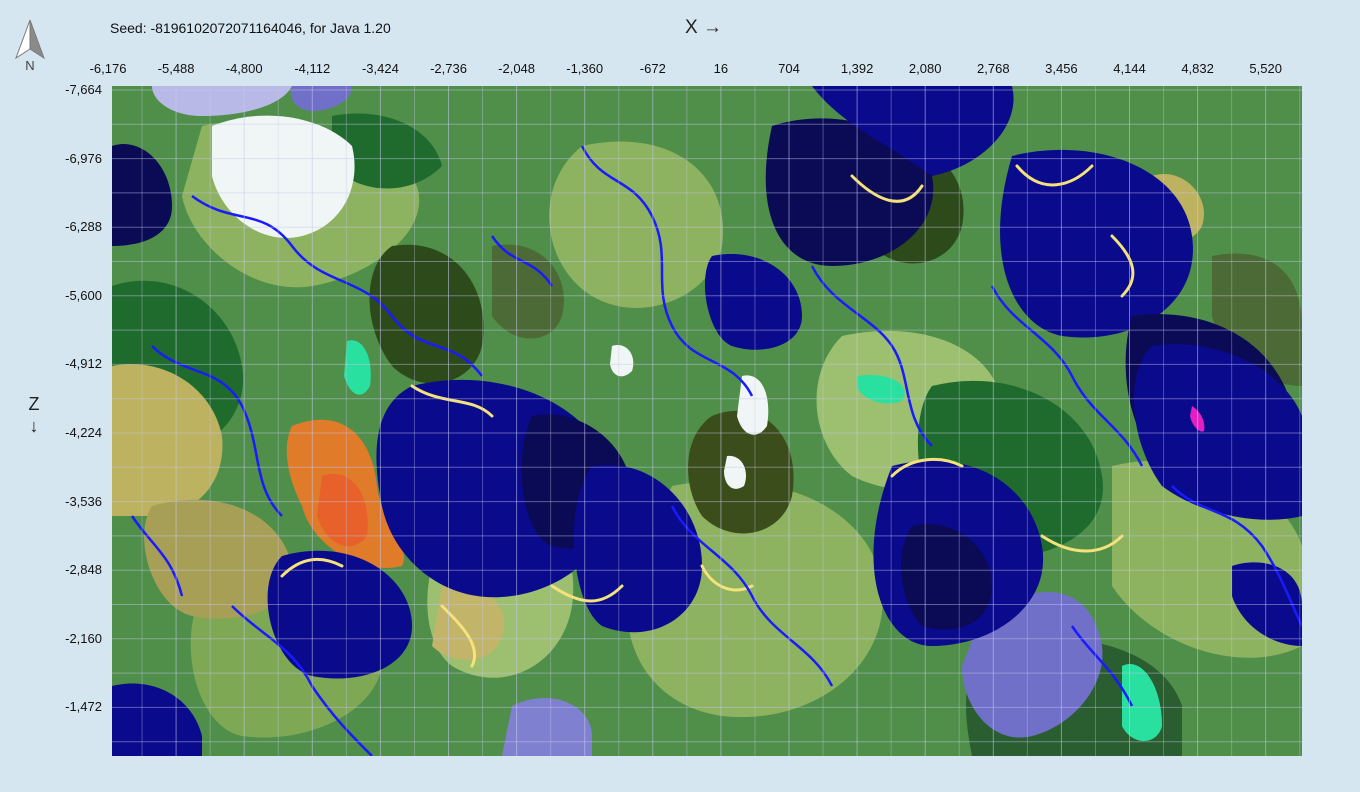 This screenshot has height=792, width=1360. What do you see at coordinates (1197, 68) in the screenshot?
I see `x-tick-label: 4,832` at bounding box center [1197, 68].